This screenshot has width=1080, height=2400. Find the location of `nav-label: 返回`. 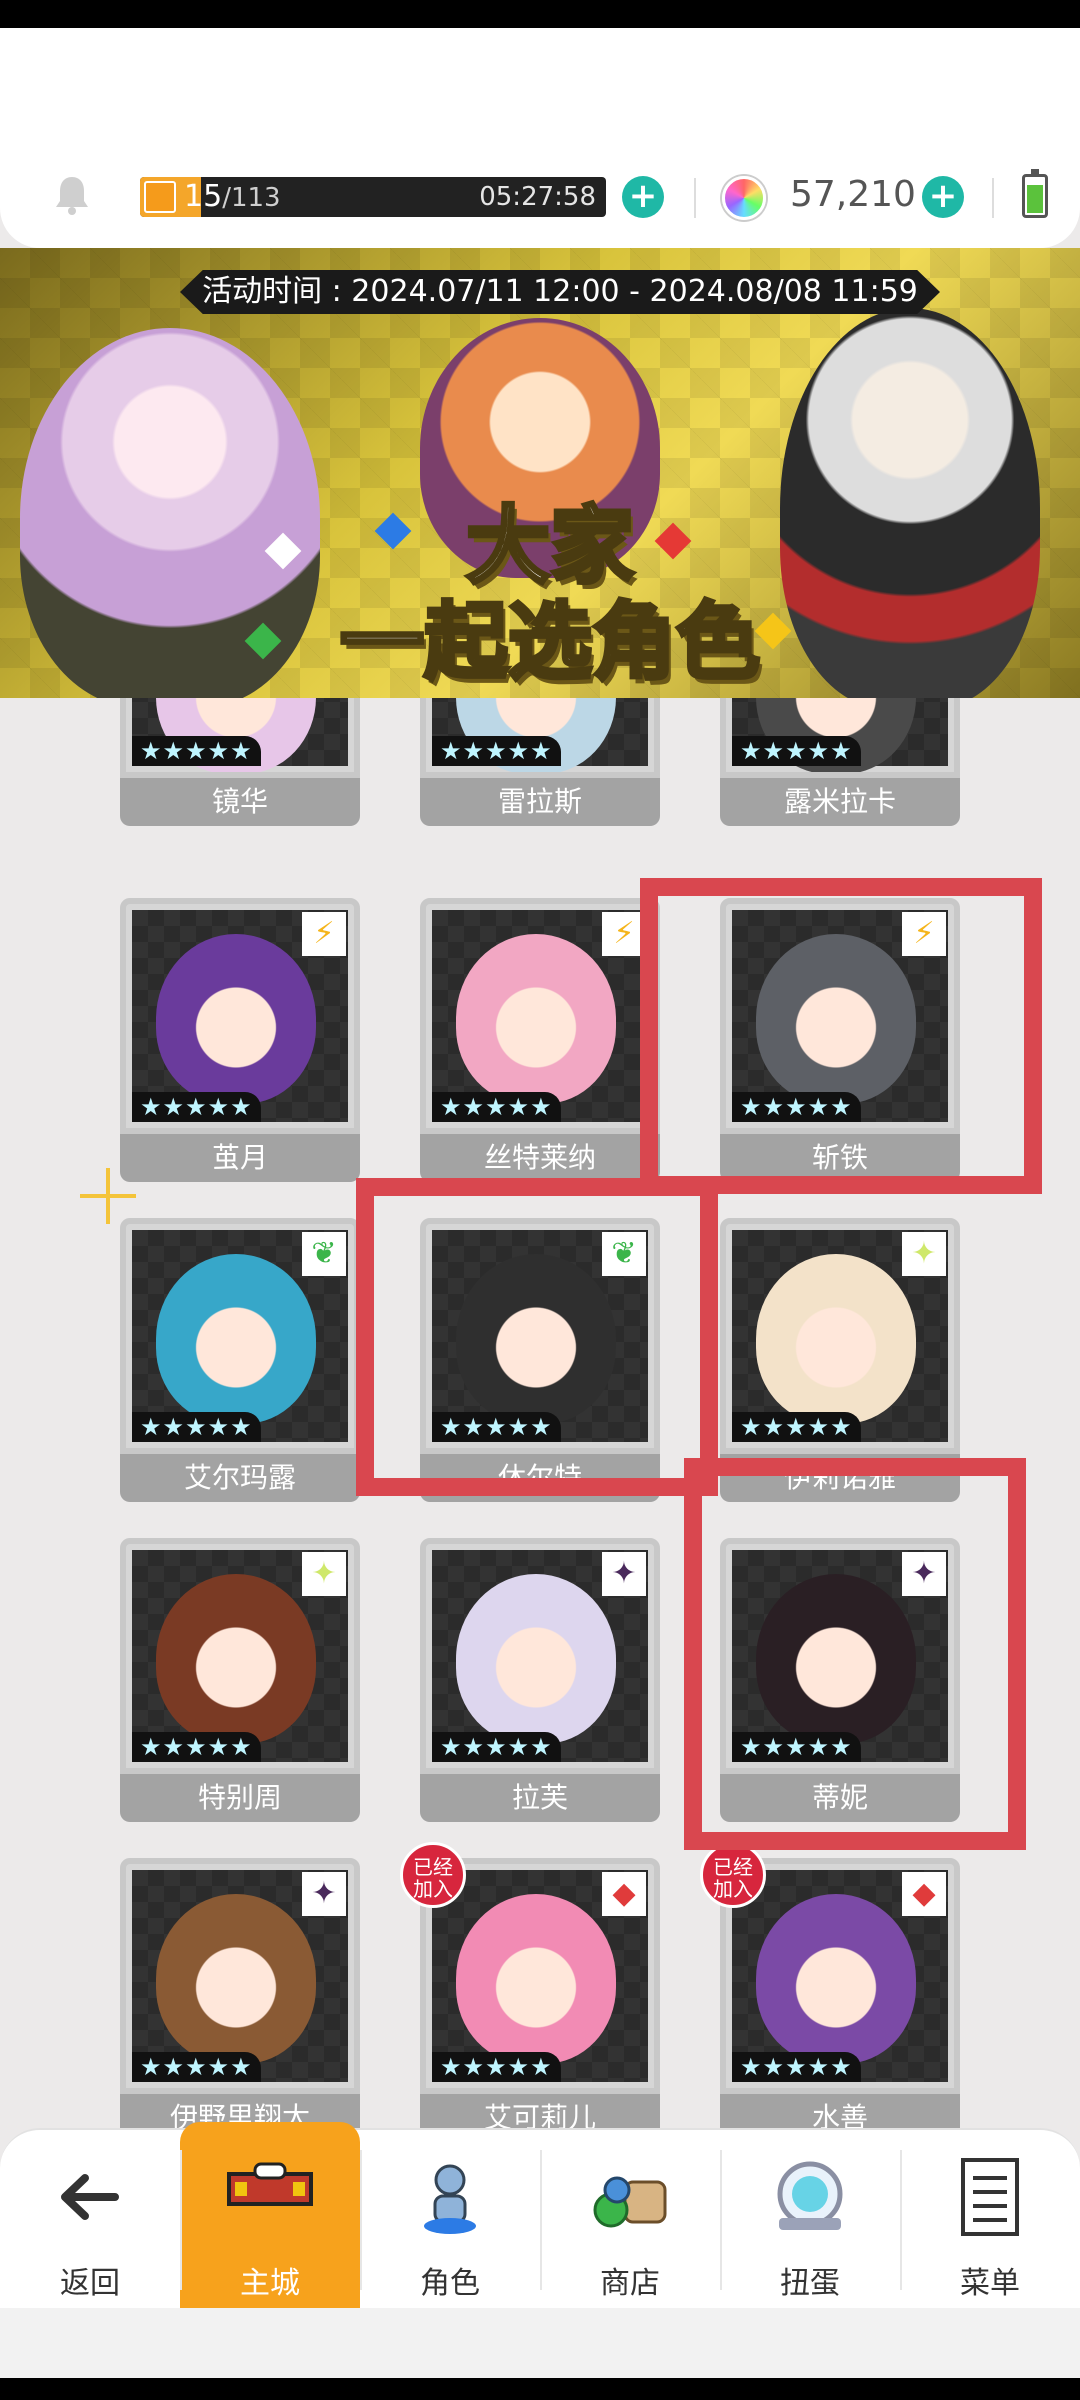

nav-label: 返回 is located at coordinates (90, 2283).